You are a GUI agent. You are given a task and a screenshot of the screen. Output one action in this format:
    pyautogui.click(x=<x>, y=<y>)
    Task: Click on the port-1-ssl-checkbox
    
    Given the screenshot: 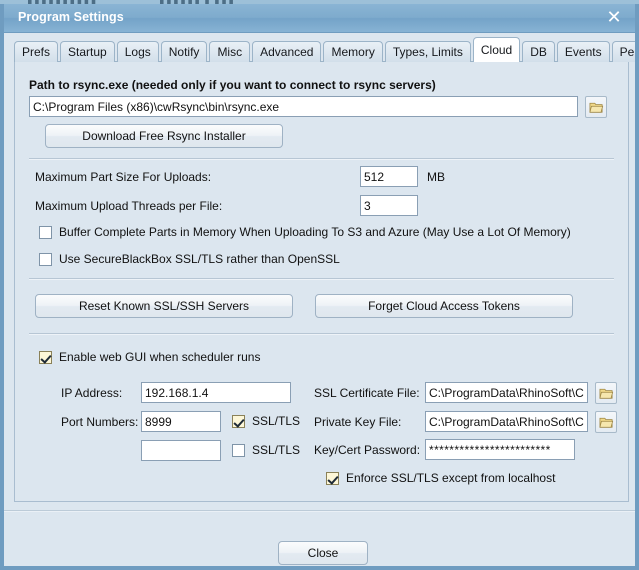 What is the action you would take?
    pyautogui.click(x=238, y=421)
    